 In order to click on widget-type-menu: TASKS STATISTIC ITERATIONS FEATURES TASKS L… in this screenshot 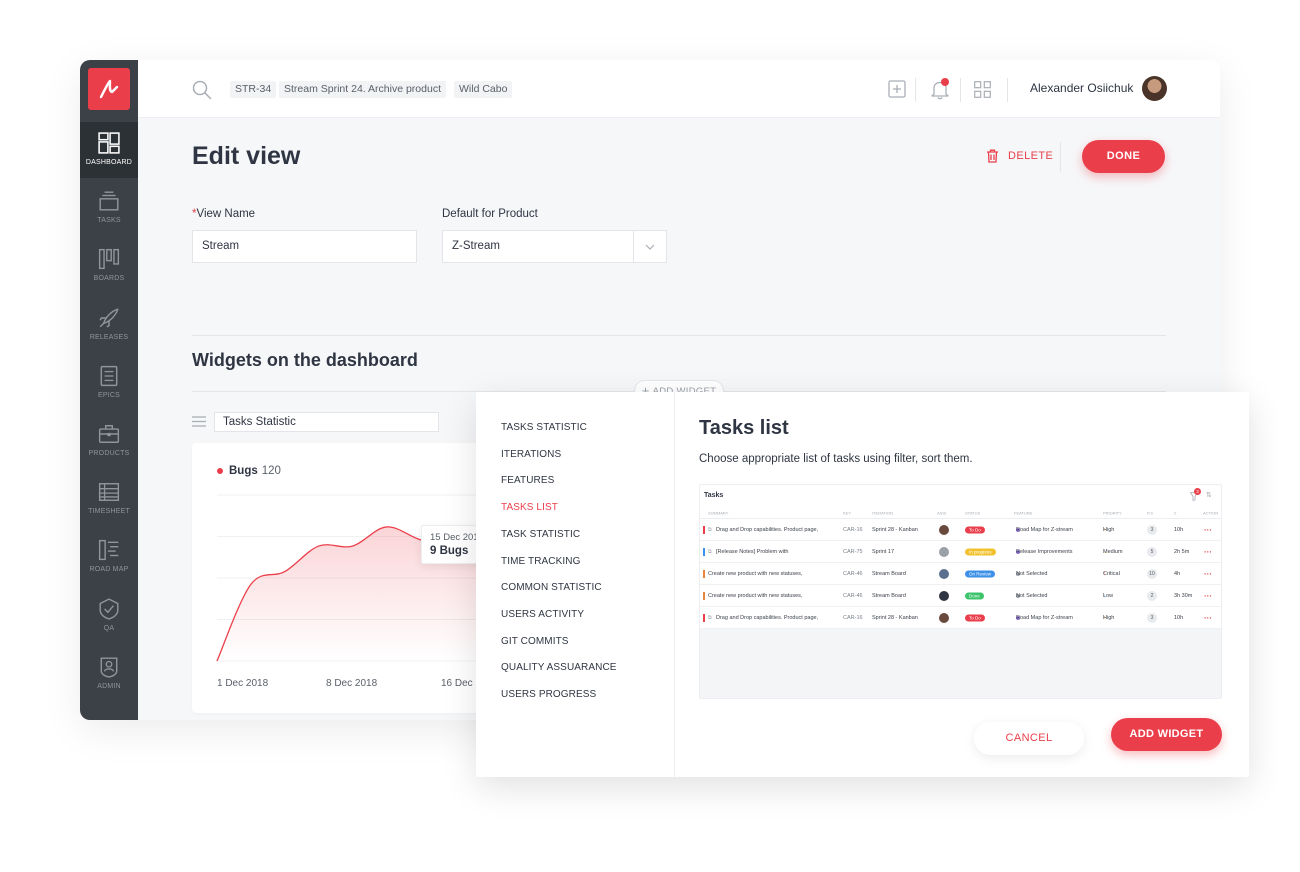, I will do `click(575, 584)`.